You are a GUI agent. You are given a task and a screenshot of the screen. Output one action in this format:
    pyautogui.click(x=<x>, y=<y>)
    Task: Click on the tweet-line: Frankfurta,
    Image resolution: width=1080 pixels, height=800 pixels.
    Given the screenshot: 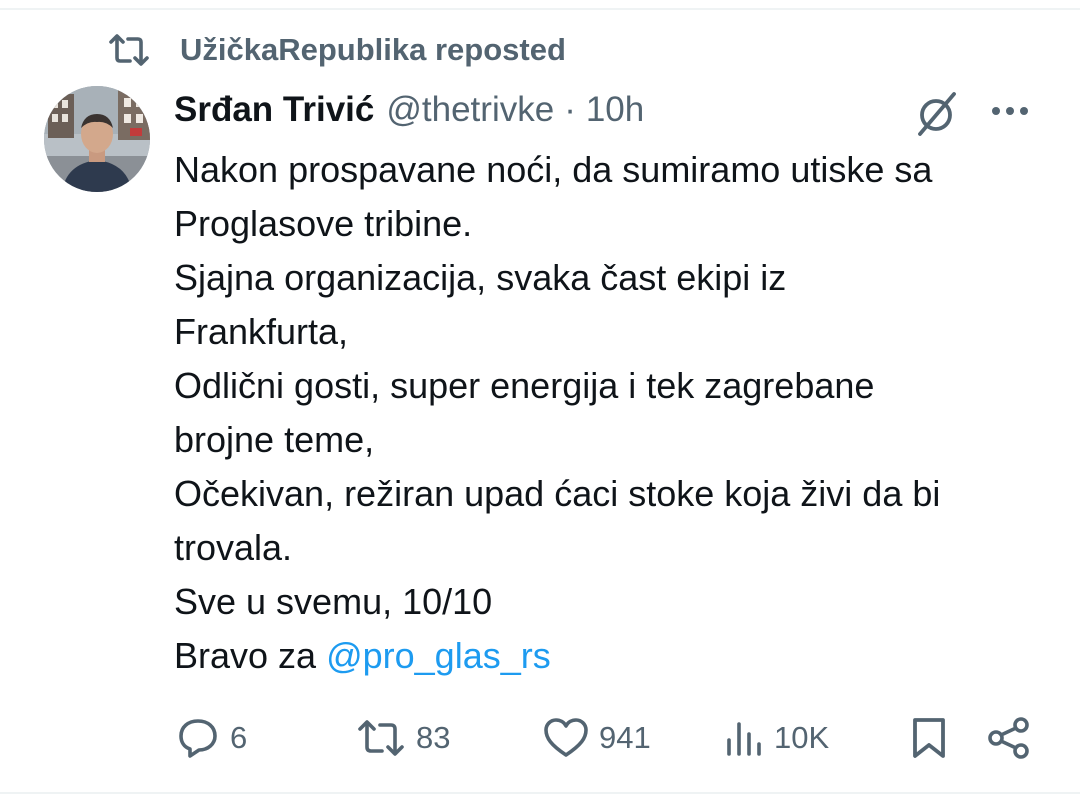 What is the action you would take?
    pyautogui.click(x=261, y=331)
    